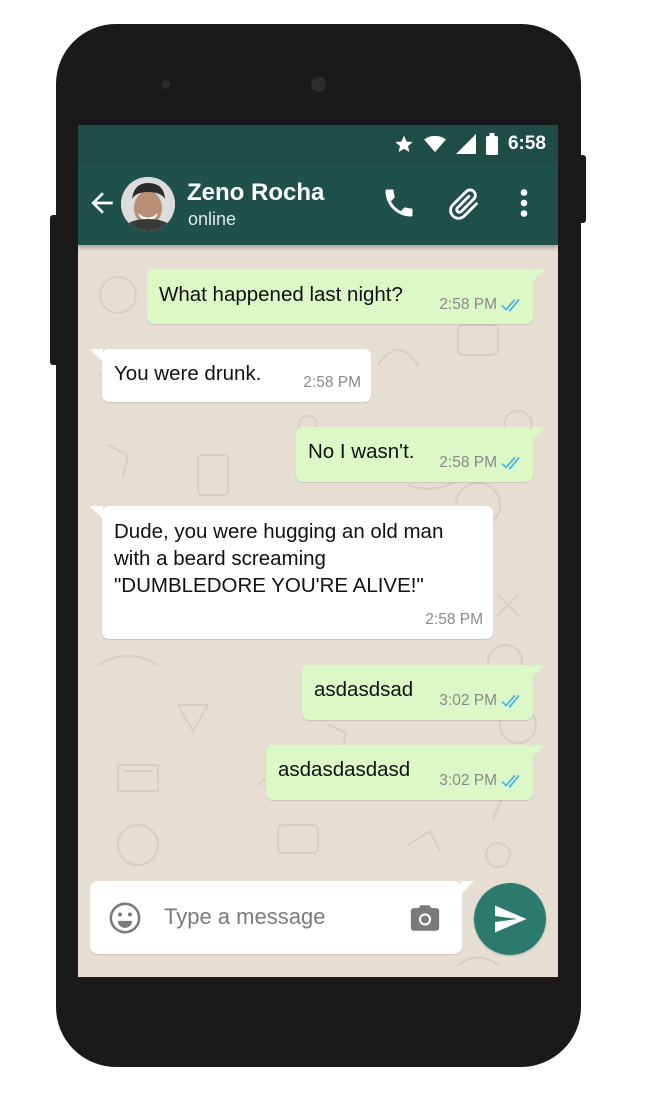 This screenshot has height=1109, width=659. Describe the element at coordinates (404, 144) in the screenshot. I see `star-icon` at that location.